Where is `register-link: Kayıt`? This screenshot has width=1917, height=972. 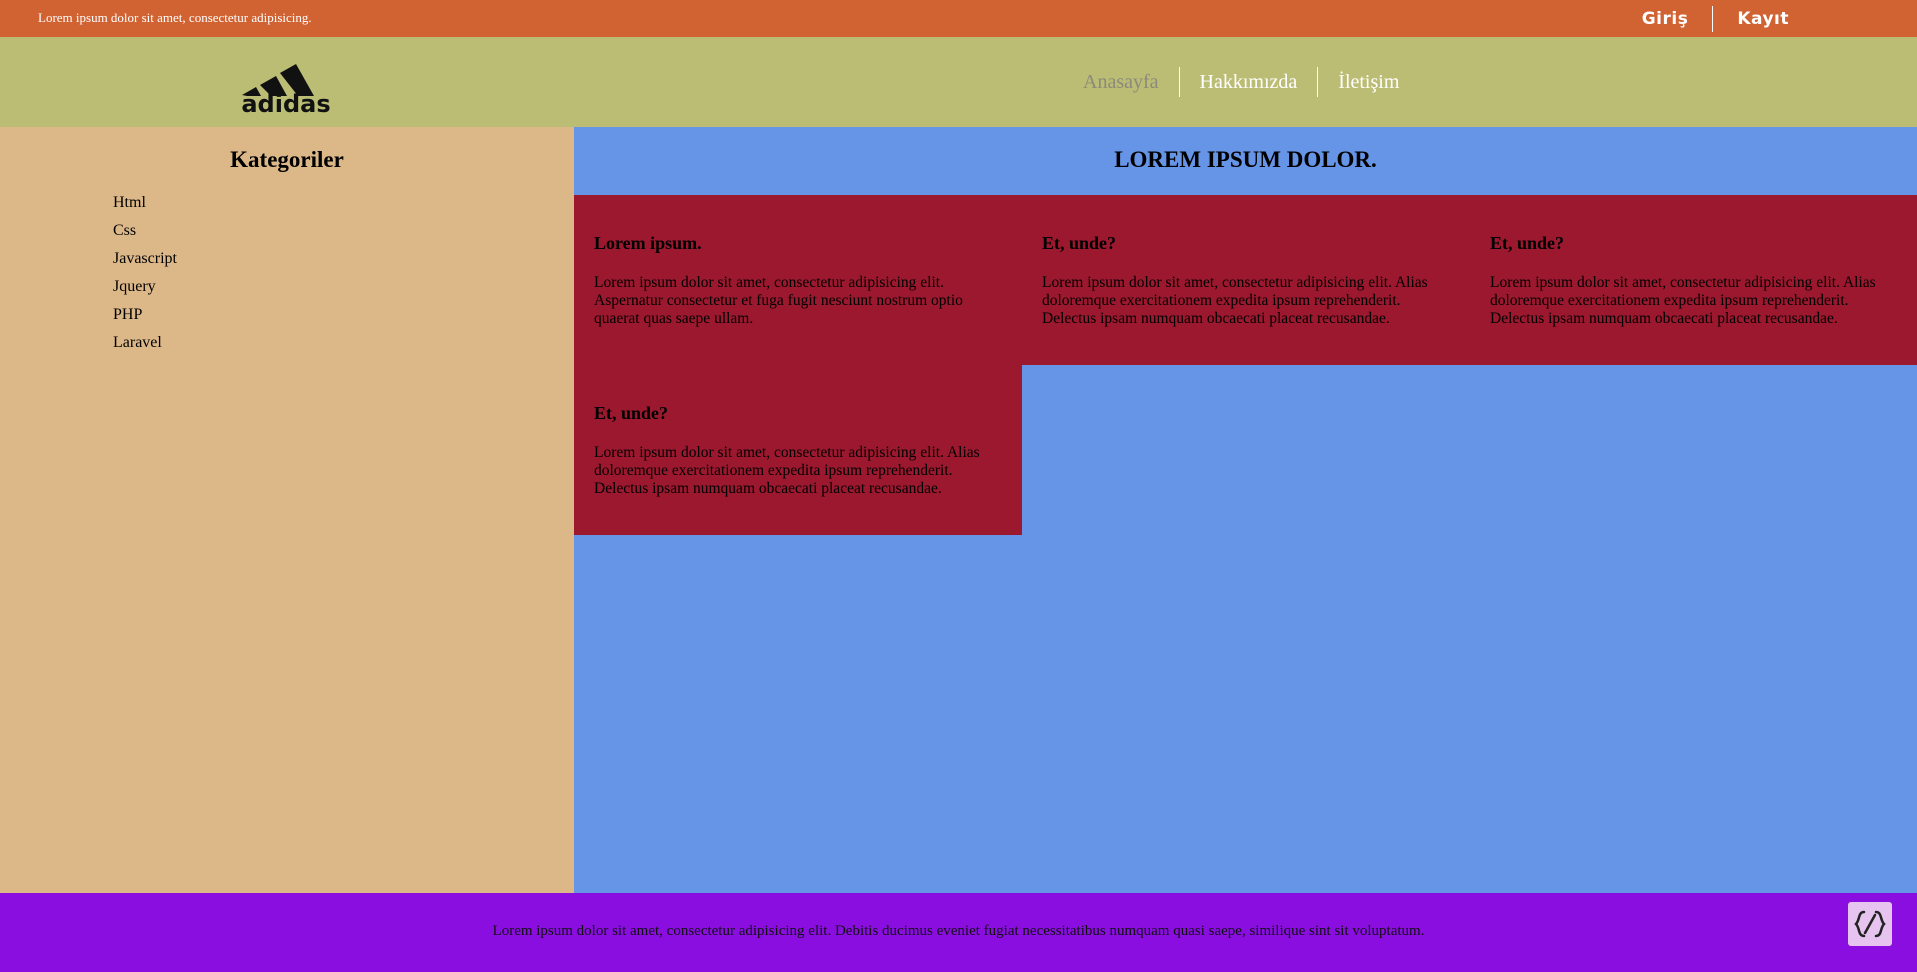 register-link: Kayıt is located at coordinates (1763, 19).